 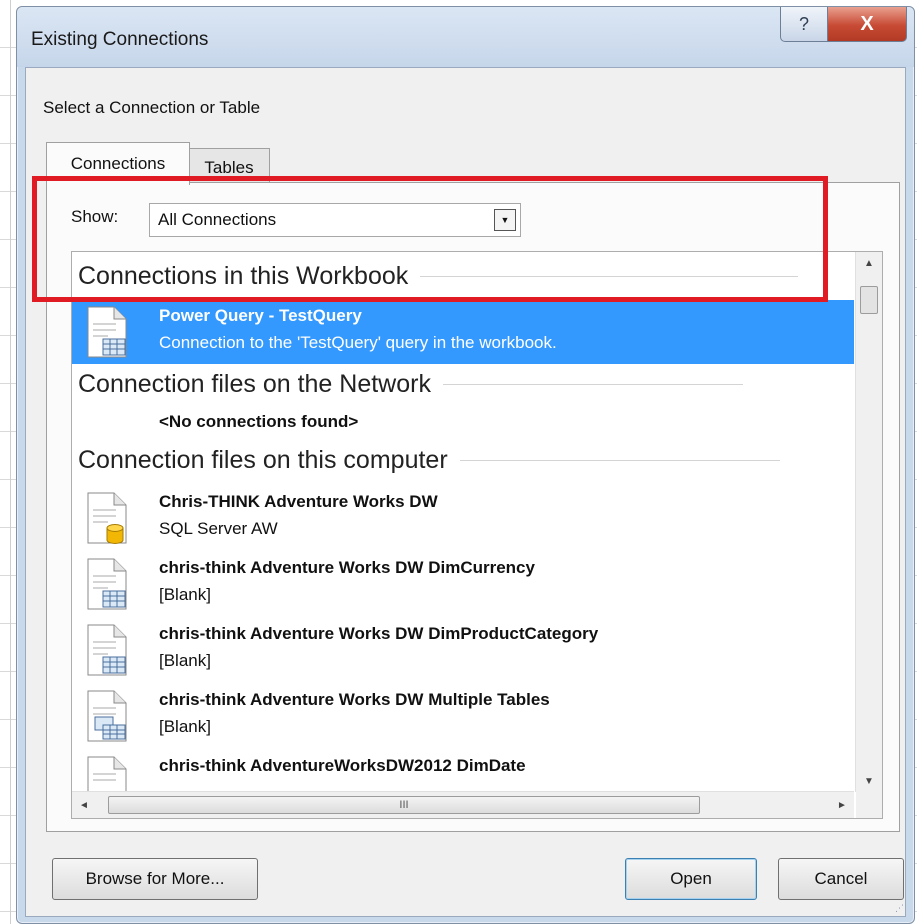 I want to click on horizontal-scrollbar: ◄ III ►, so click(x=463, y=804).